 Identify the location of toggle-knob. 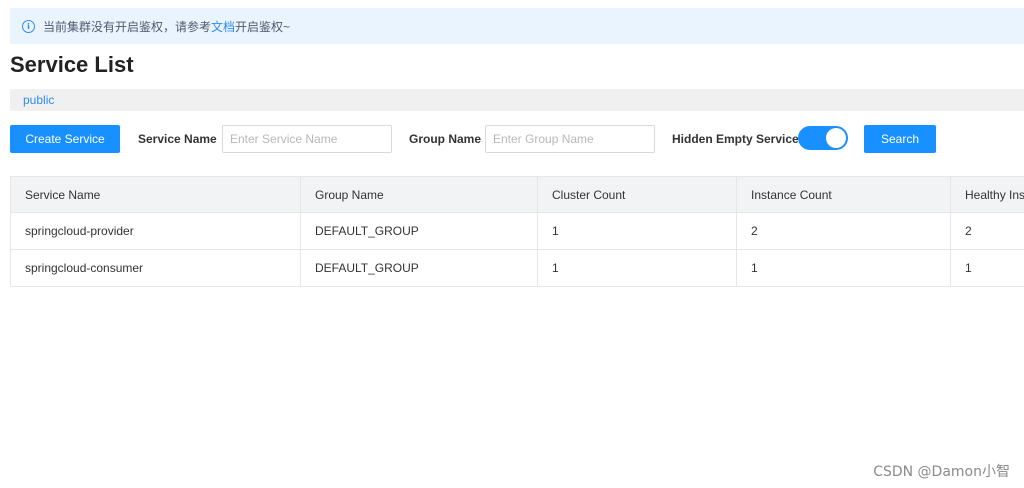
(836, 138).